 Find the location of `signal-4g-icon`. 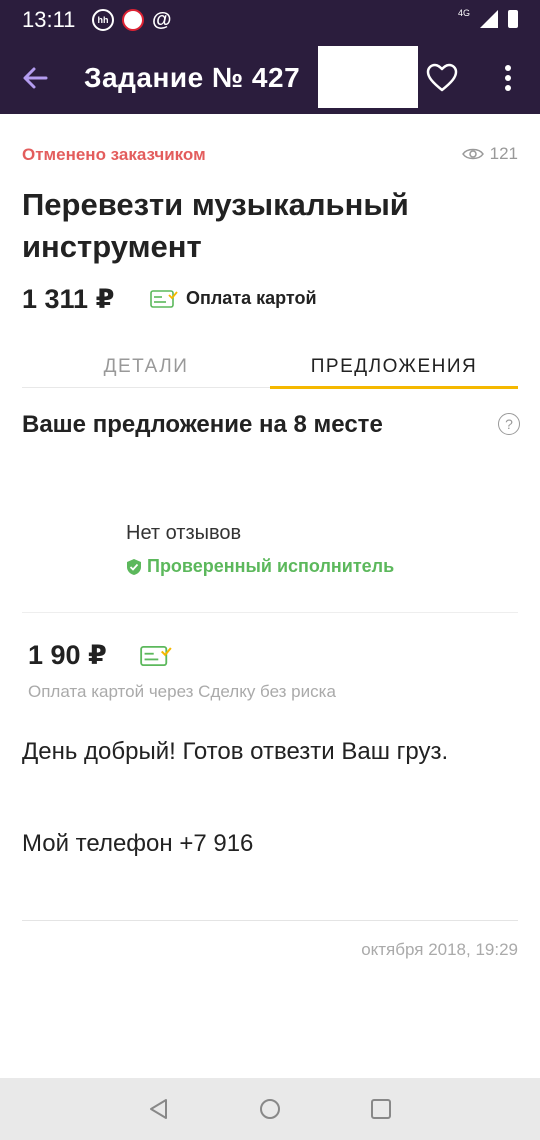

signal-4g-icon is located at coordinates (489, 19).